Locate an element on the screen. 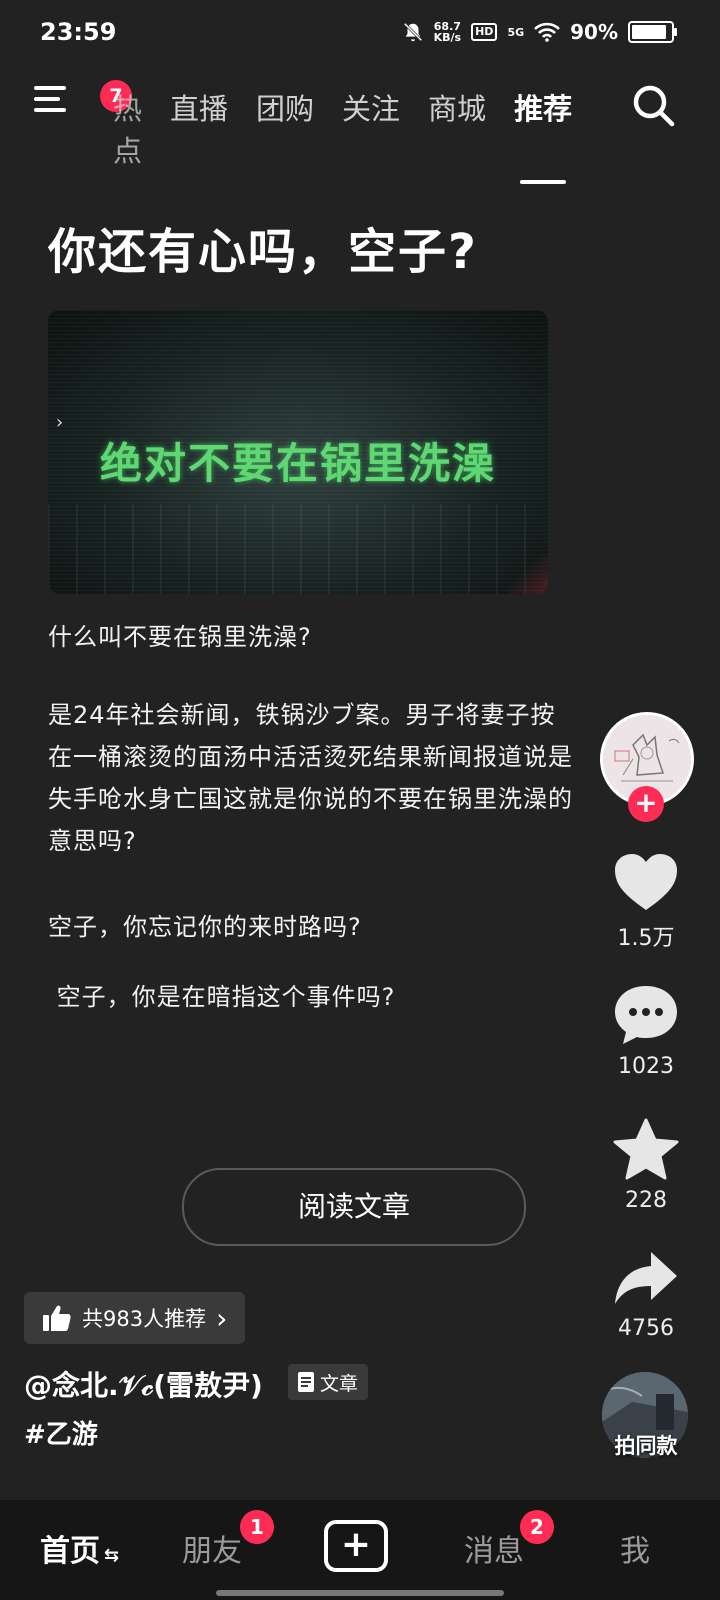 Image resolution: width=720 pixels, height=1600 pixels. tab-group-buy: 团购 is located at coordinates (285, 128).